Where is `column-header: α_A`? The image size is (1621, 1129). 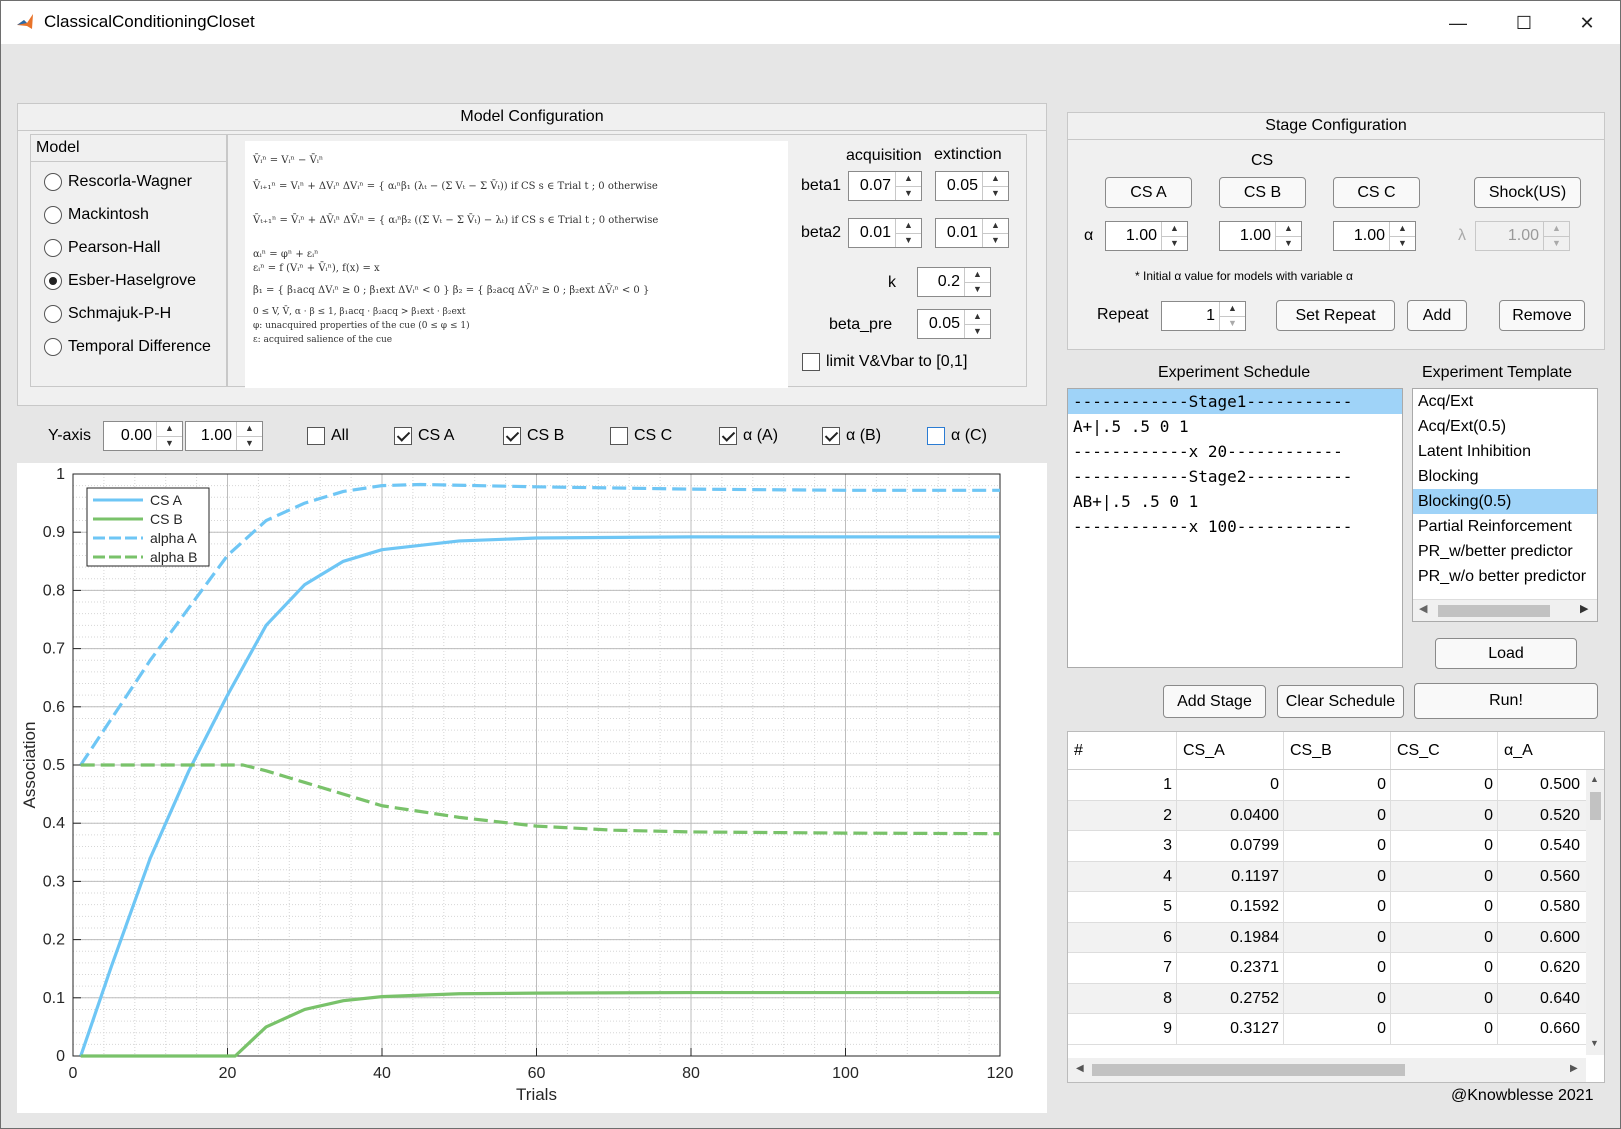 column-header: α_A is located at coordinates (1541, 750).